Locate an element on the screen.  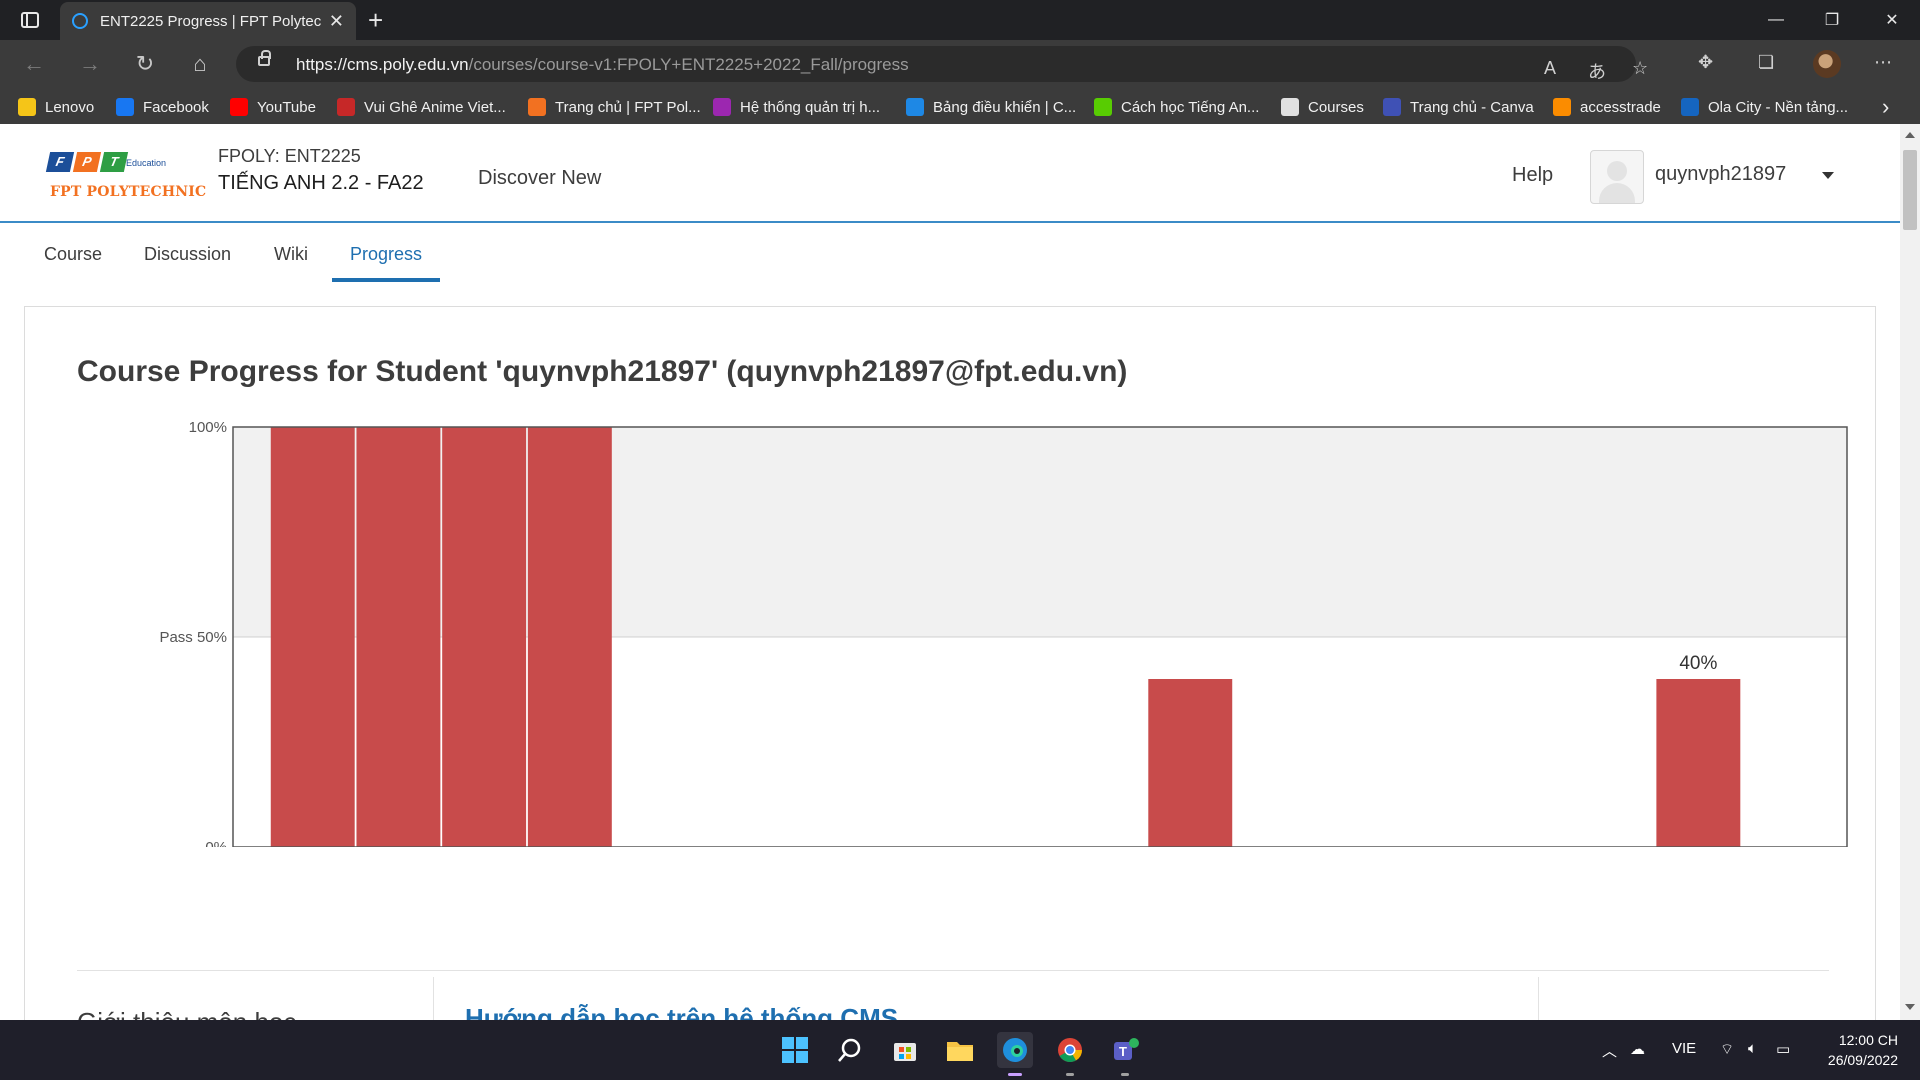
restore-icon: ❐ is located at coordinates (1832, 20).